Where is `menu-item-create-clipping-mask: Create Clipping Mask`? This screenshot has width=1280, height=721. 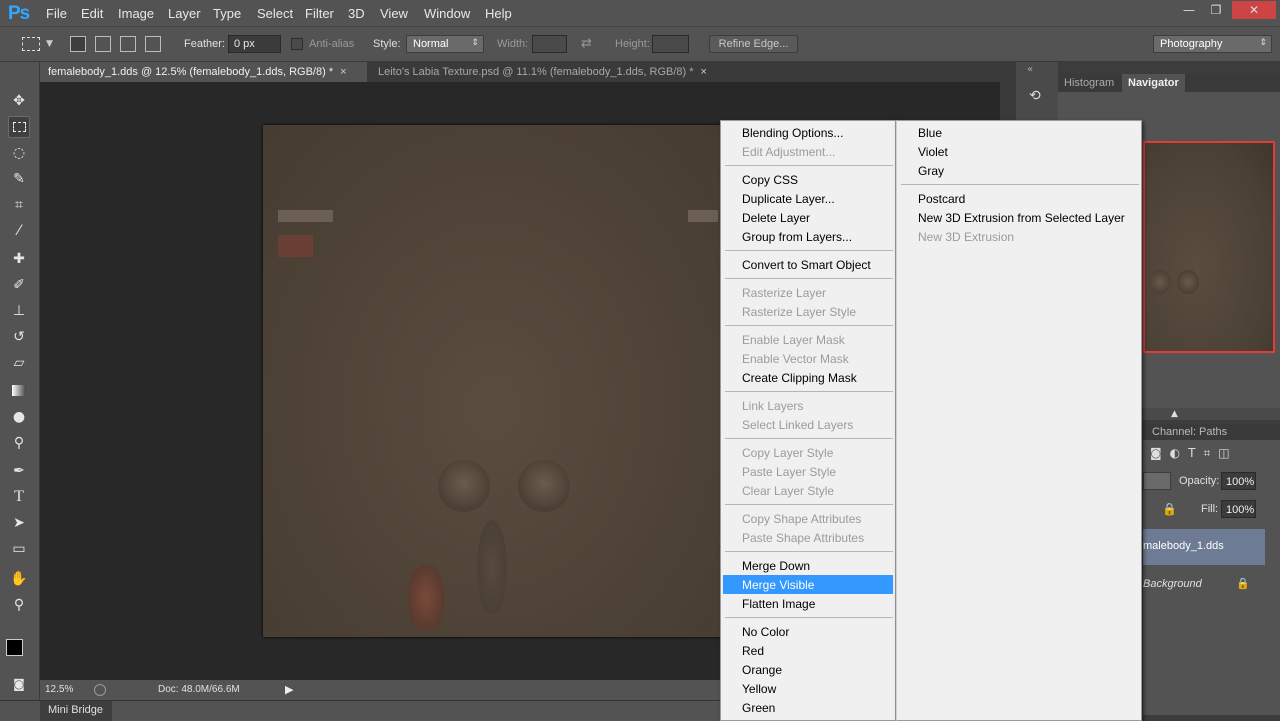
menu-item-create-clipping-mask: Create Clipping Mask is located at coordinates (808, 377).